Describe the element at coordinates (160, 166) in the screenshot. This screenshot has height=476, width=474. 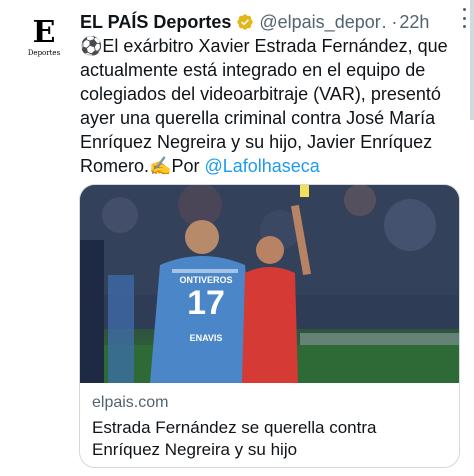
I see `writing-hand-emoji: ✍️` at that location.